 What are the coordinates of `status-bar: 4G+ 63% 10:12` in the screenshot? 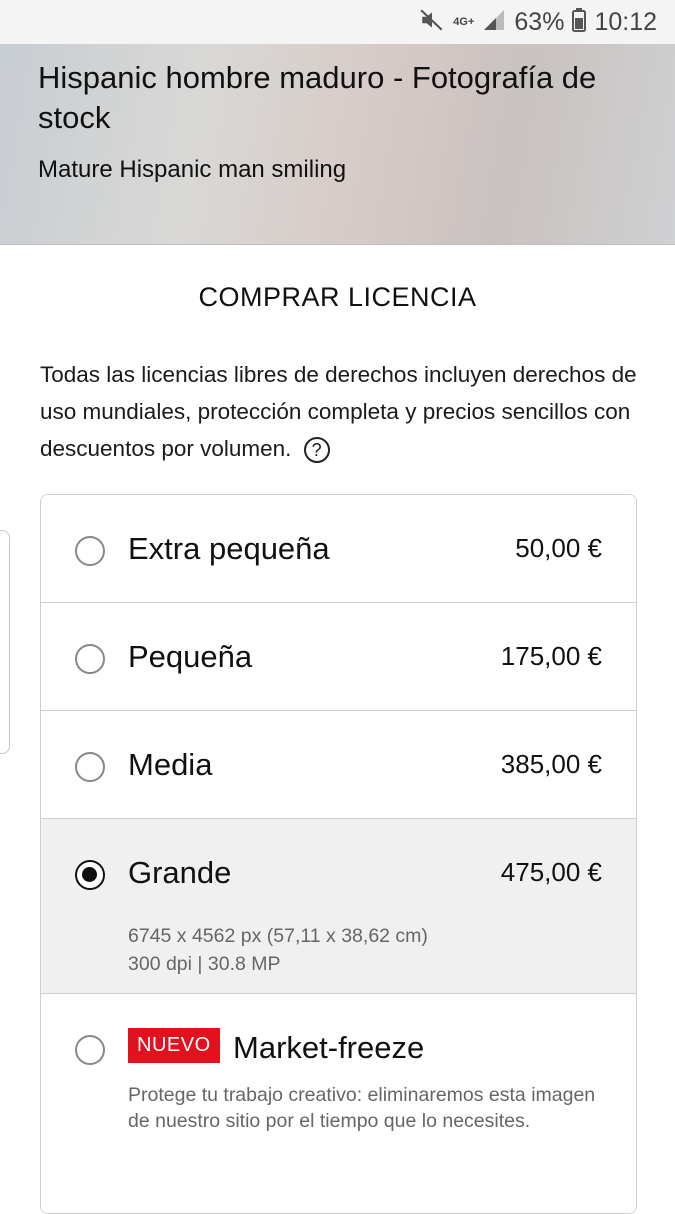 It's located at (337, 22).